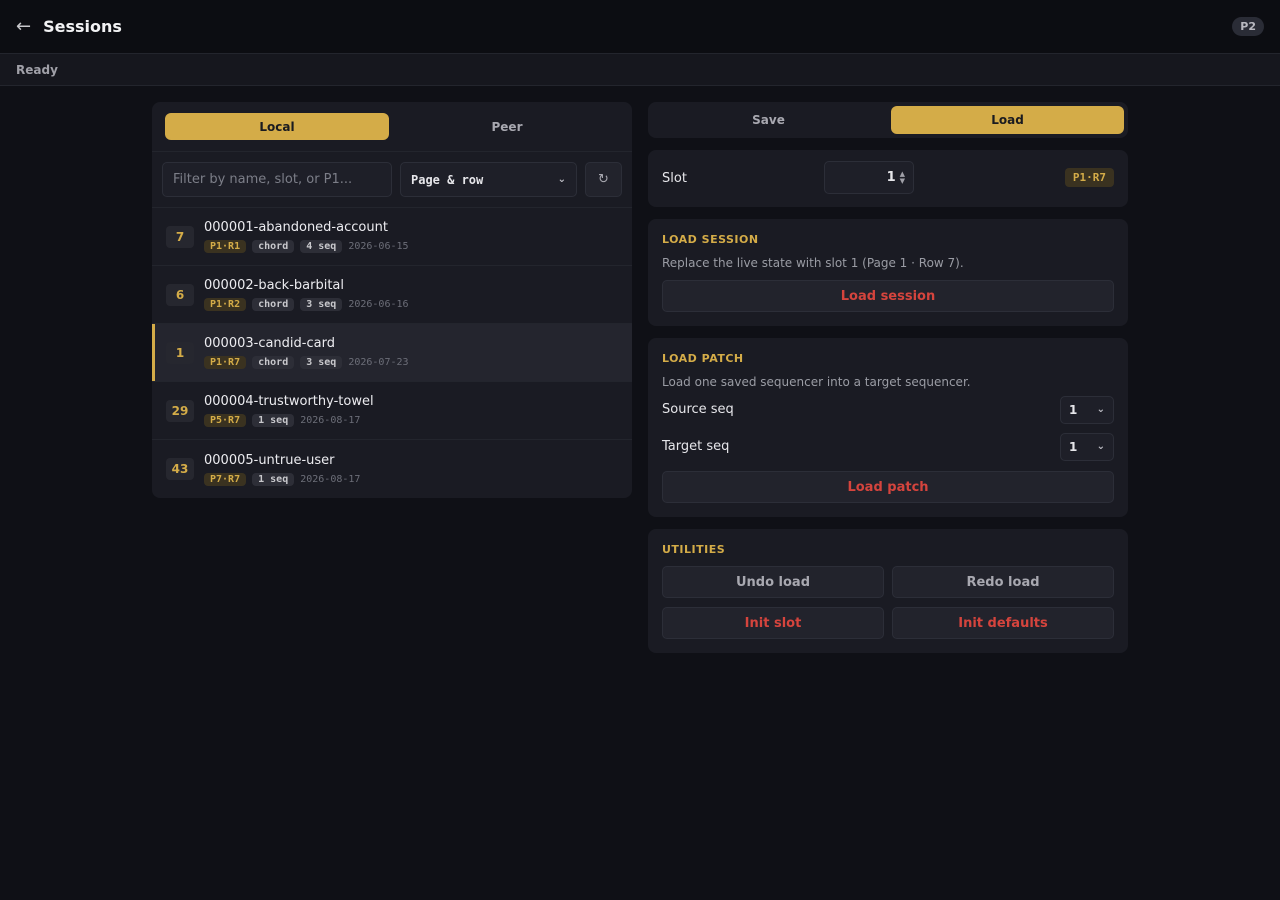  I want to click on source-seq-row: Source seq 1 ⌄, so click(888, 409).